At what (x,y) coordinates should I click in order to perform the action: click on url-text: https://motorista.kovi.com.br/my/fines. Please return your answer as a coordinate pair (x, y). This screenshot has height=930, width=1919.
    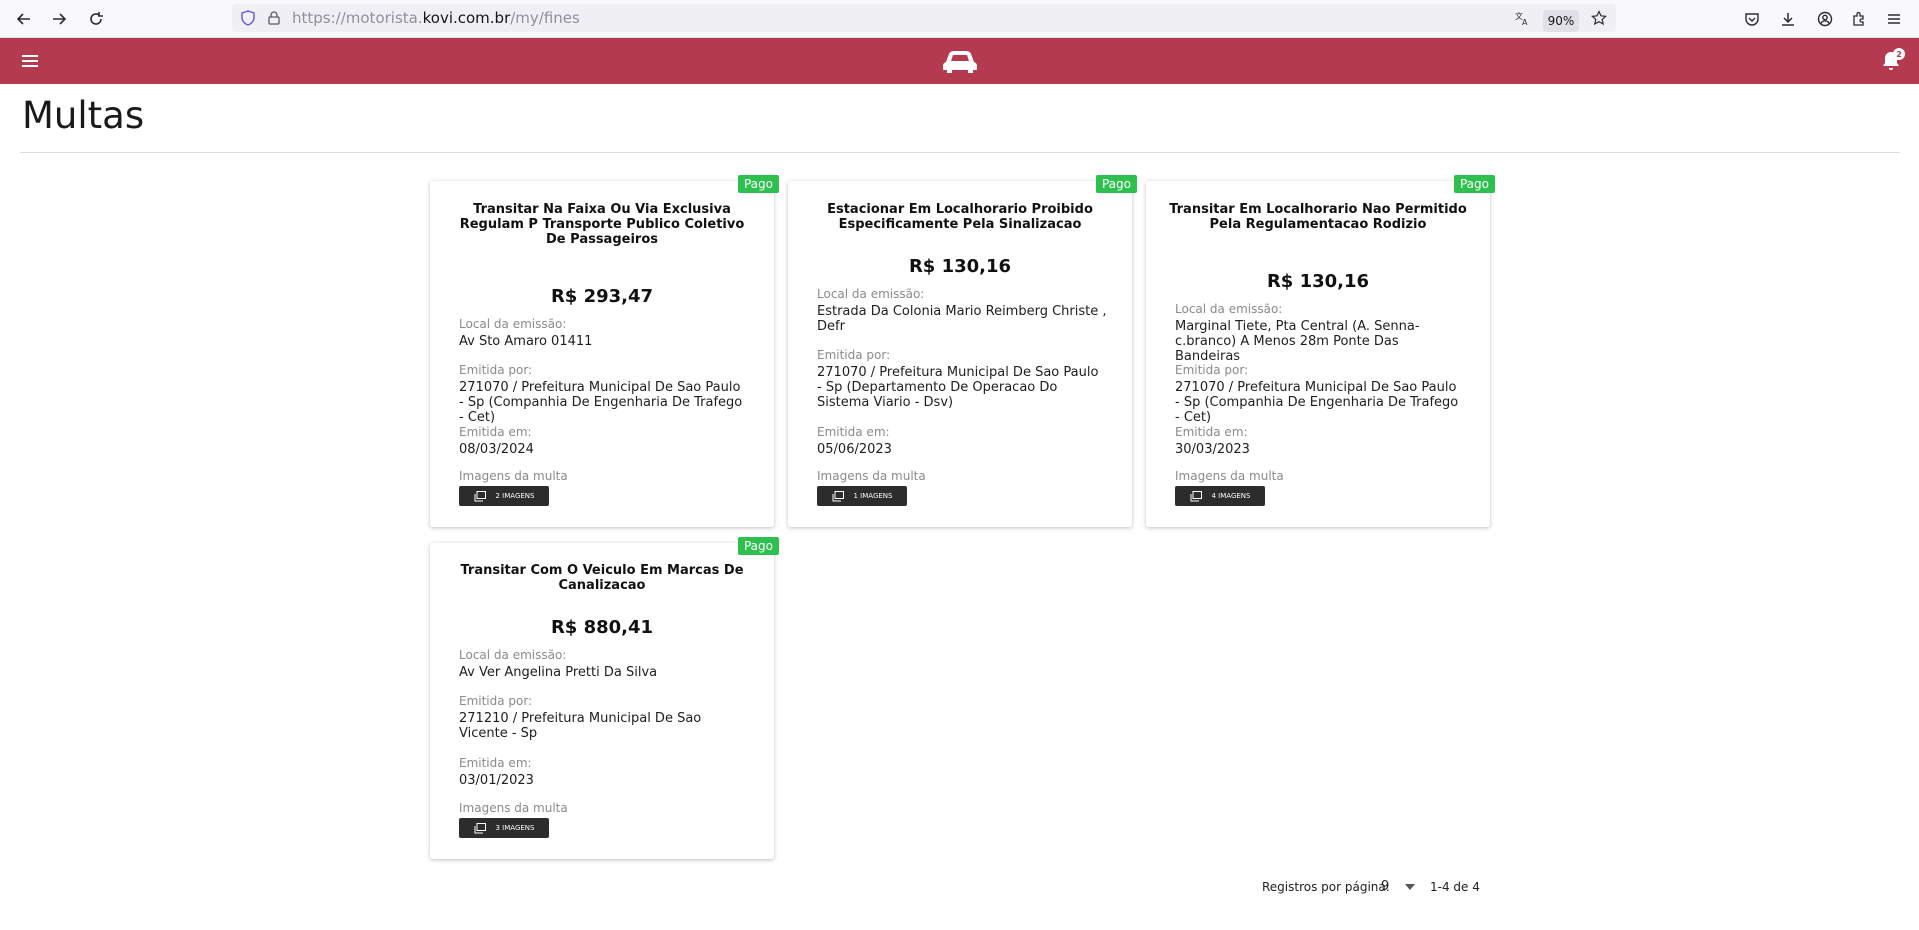
    Looking at the image, I should click on (436, 18).